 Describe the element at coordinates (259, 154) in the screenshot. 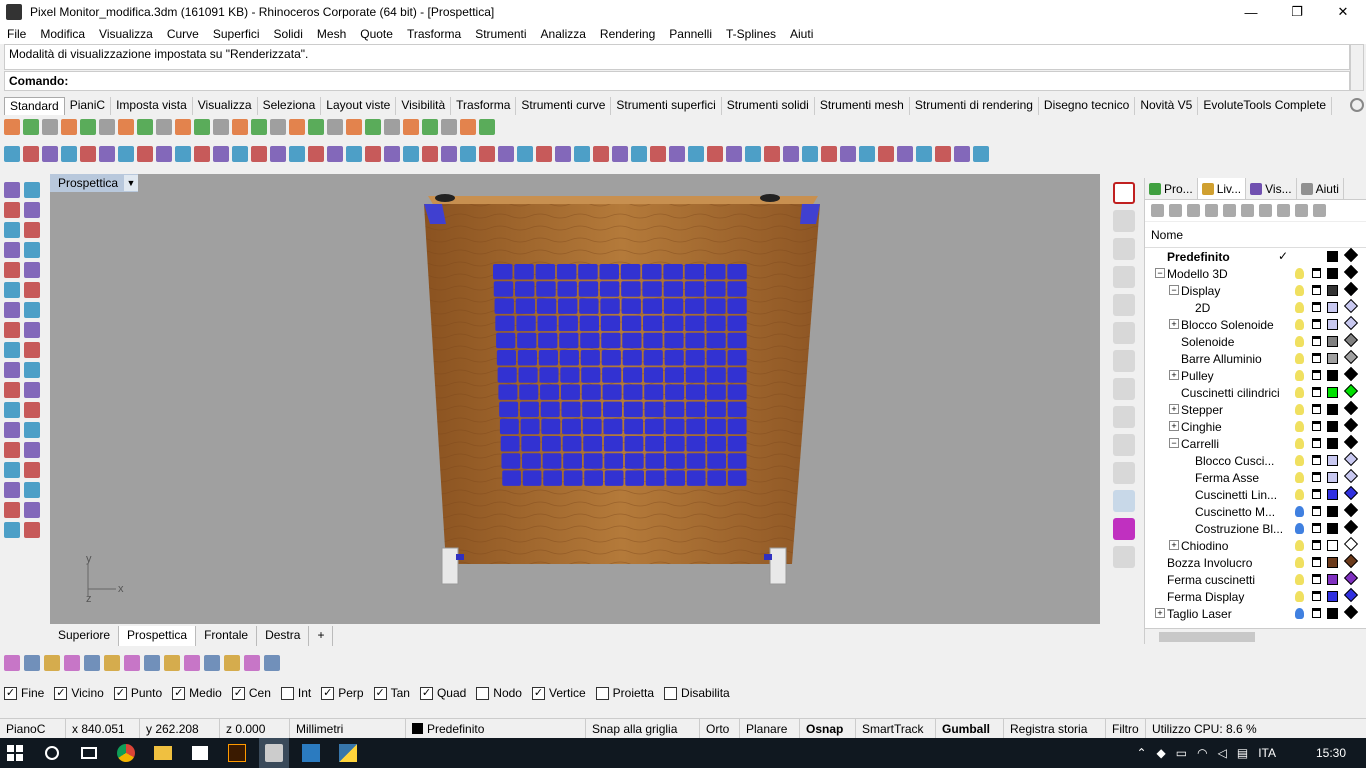

I see `surface-tool-14-icon` at that location.